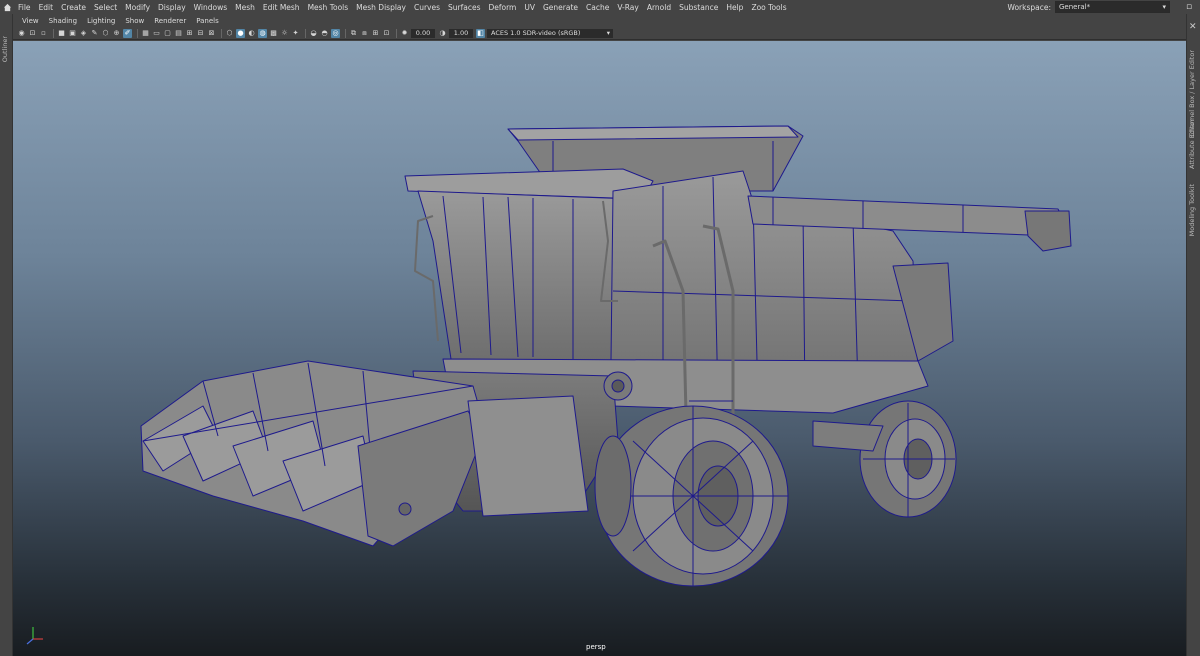 The image size is (1200, 656). Describe the element at coordinates (502, 7) in the screenshot. I see `menu-deform: Deform` at that location.